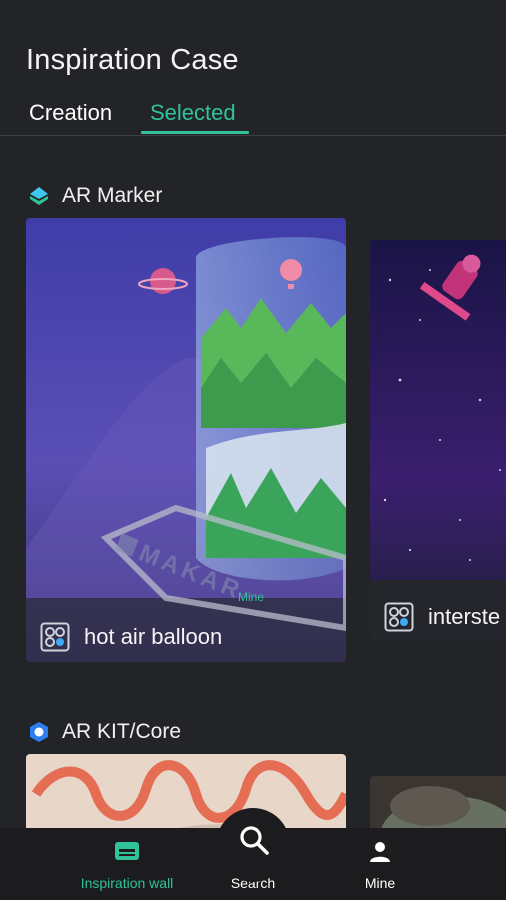 Image resolution: width=506 pixels, height=900 pixels. What do you see at coordinates (39, 732) in the screenshot?
I see `ar-kit-icon` at bounding box center [39, 732].